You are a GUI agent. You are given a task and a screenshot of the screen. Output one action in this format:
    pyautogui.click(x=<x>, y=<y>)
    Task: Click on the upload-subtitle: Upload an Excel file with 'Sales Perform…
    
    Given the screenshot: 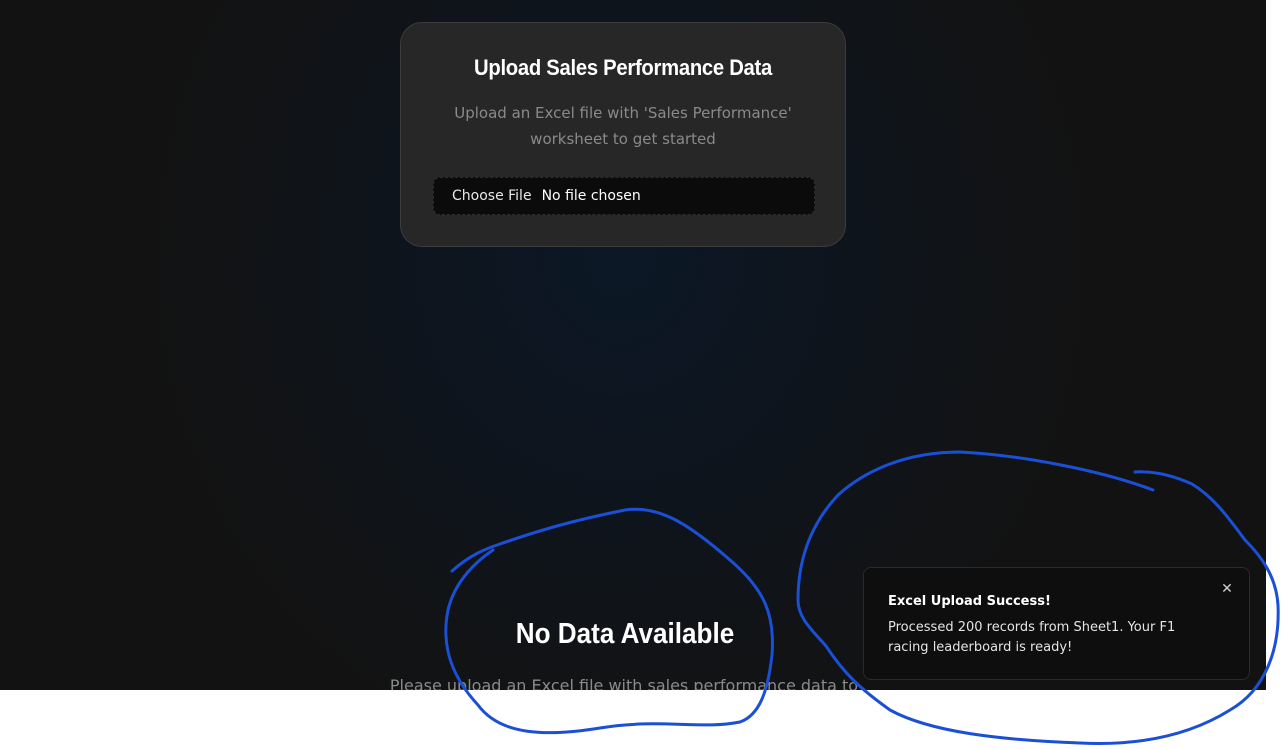 What is the action you would take?
    pyautogui.click(x=623, y=126)
    